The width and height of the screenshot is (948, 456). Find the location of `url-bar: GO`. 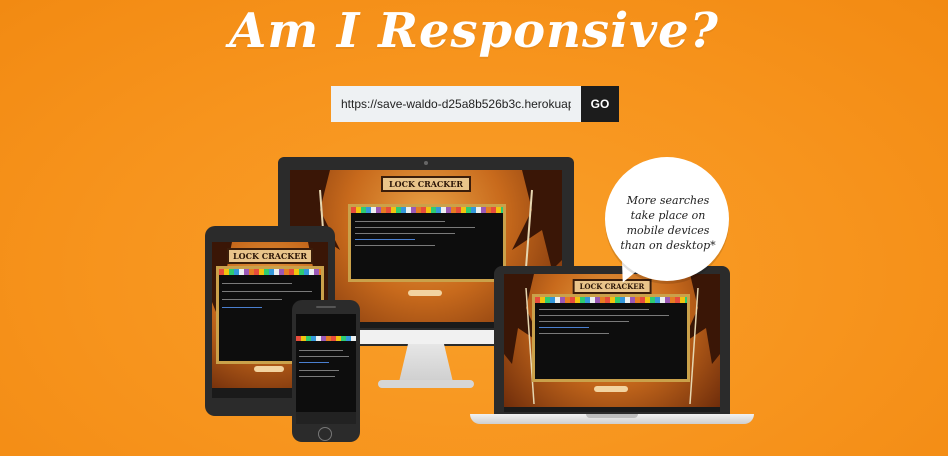

url-bar: GO is located at coordinates (475, 104).